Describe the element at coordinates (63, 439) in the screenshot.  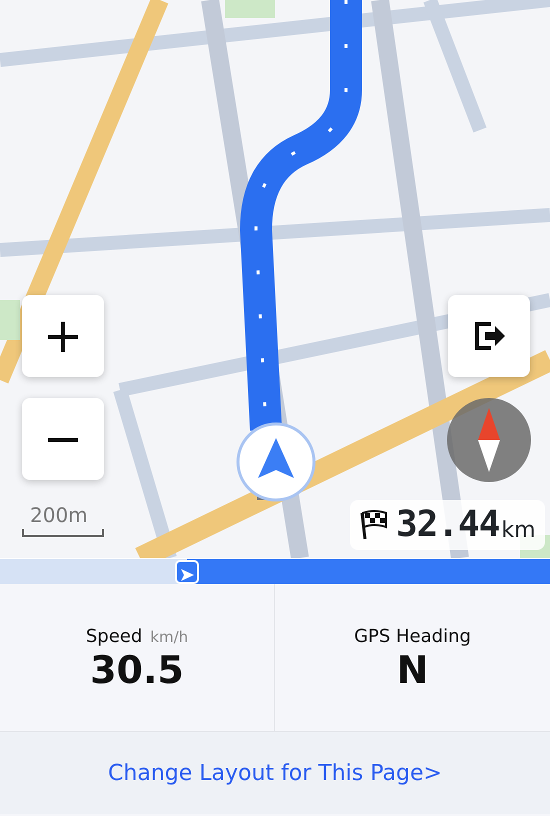
I see `zoom-out-button: −` at that location.